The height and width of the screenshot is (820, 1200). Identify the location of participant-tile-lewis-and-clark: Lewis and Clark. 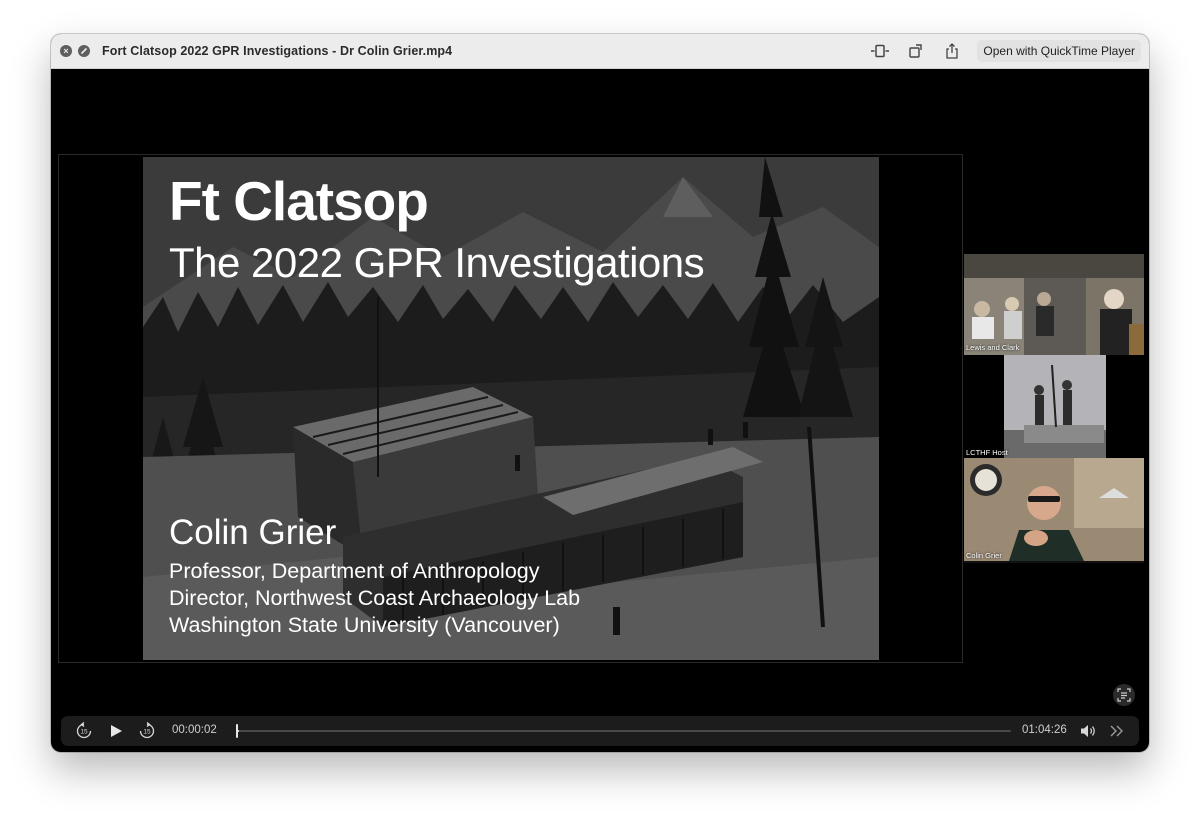
(1054, 304).